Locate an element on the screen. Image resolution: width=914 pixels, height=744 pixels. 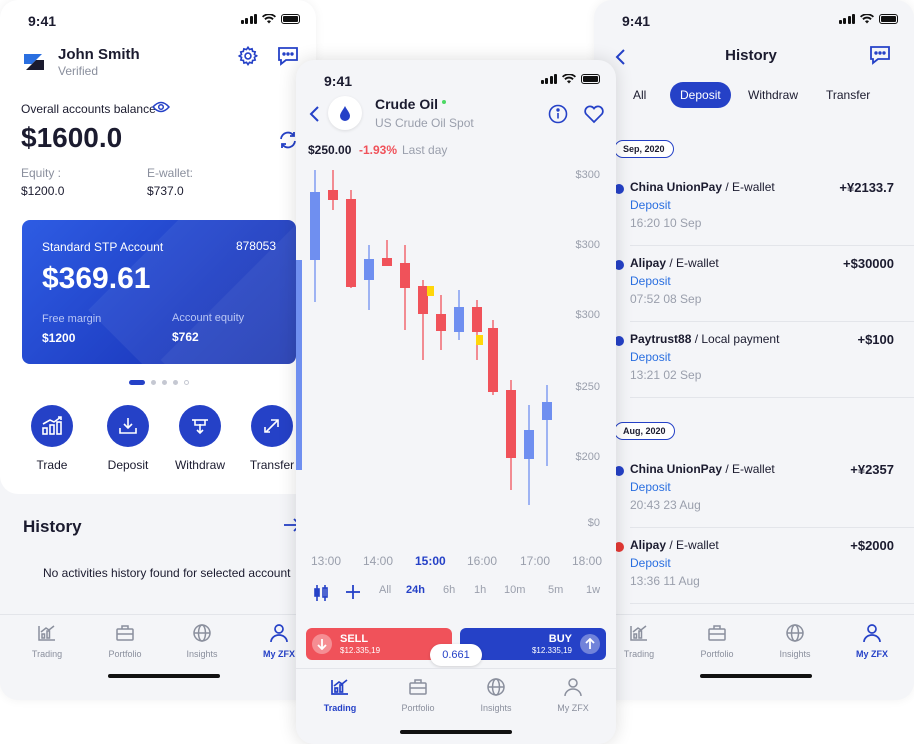
add-indicator-icon is located at coordinates (353, 592).